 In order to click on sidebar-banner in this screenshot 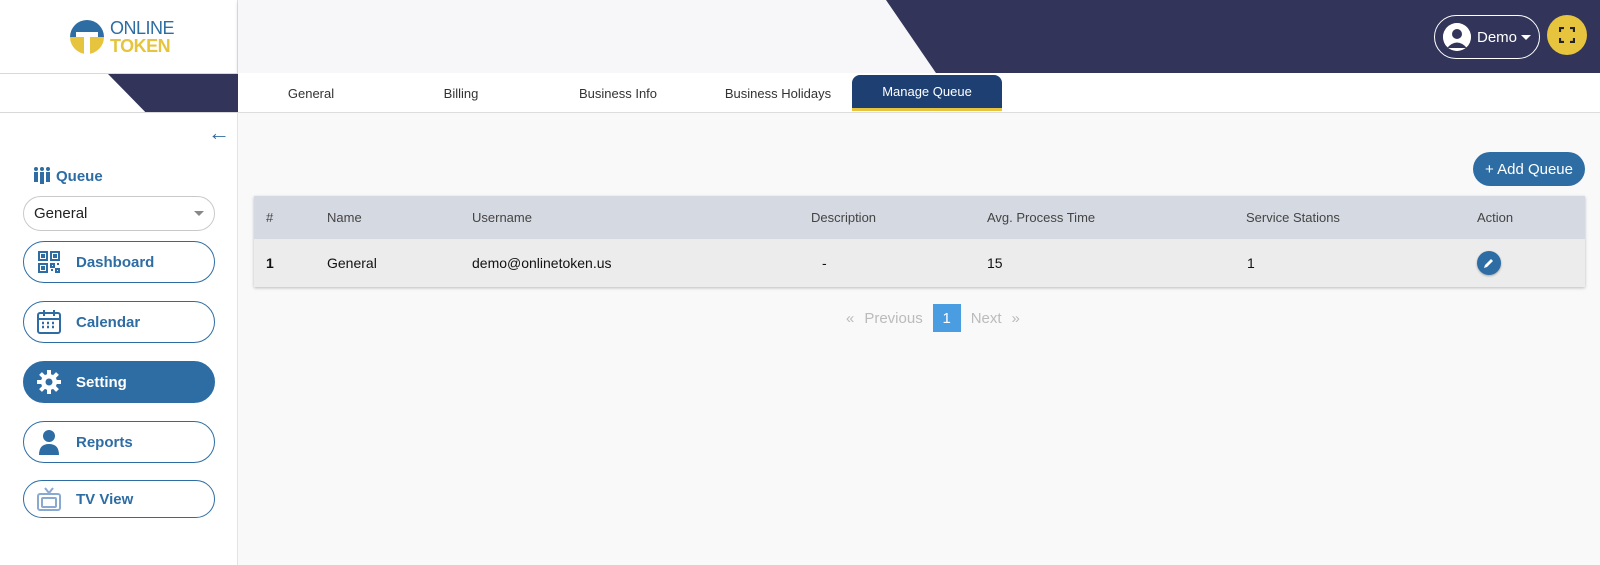, I will do `click(119, 93)`.